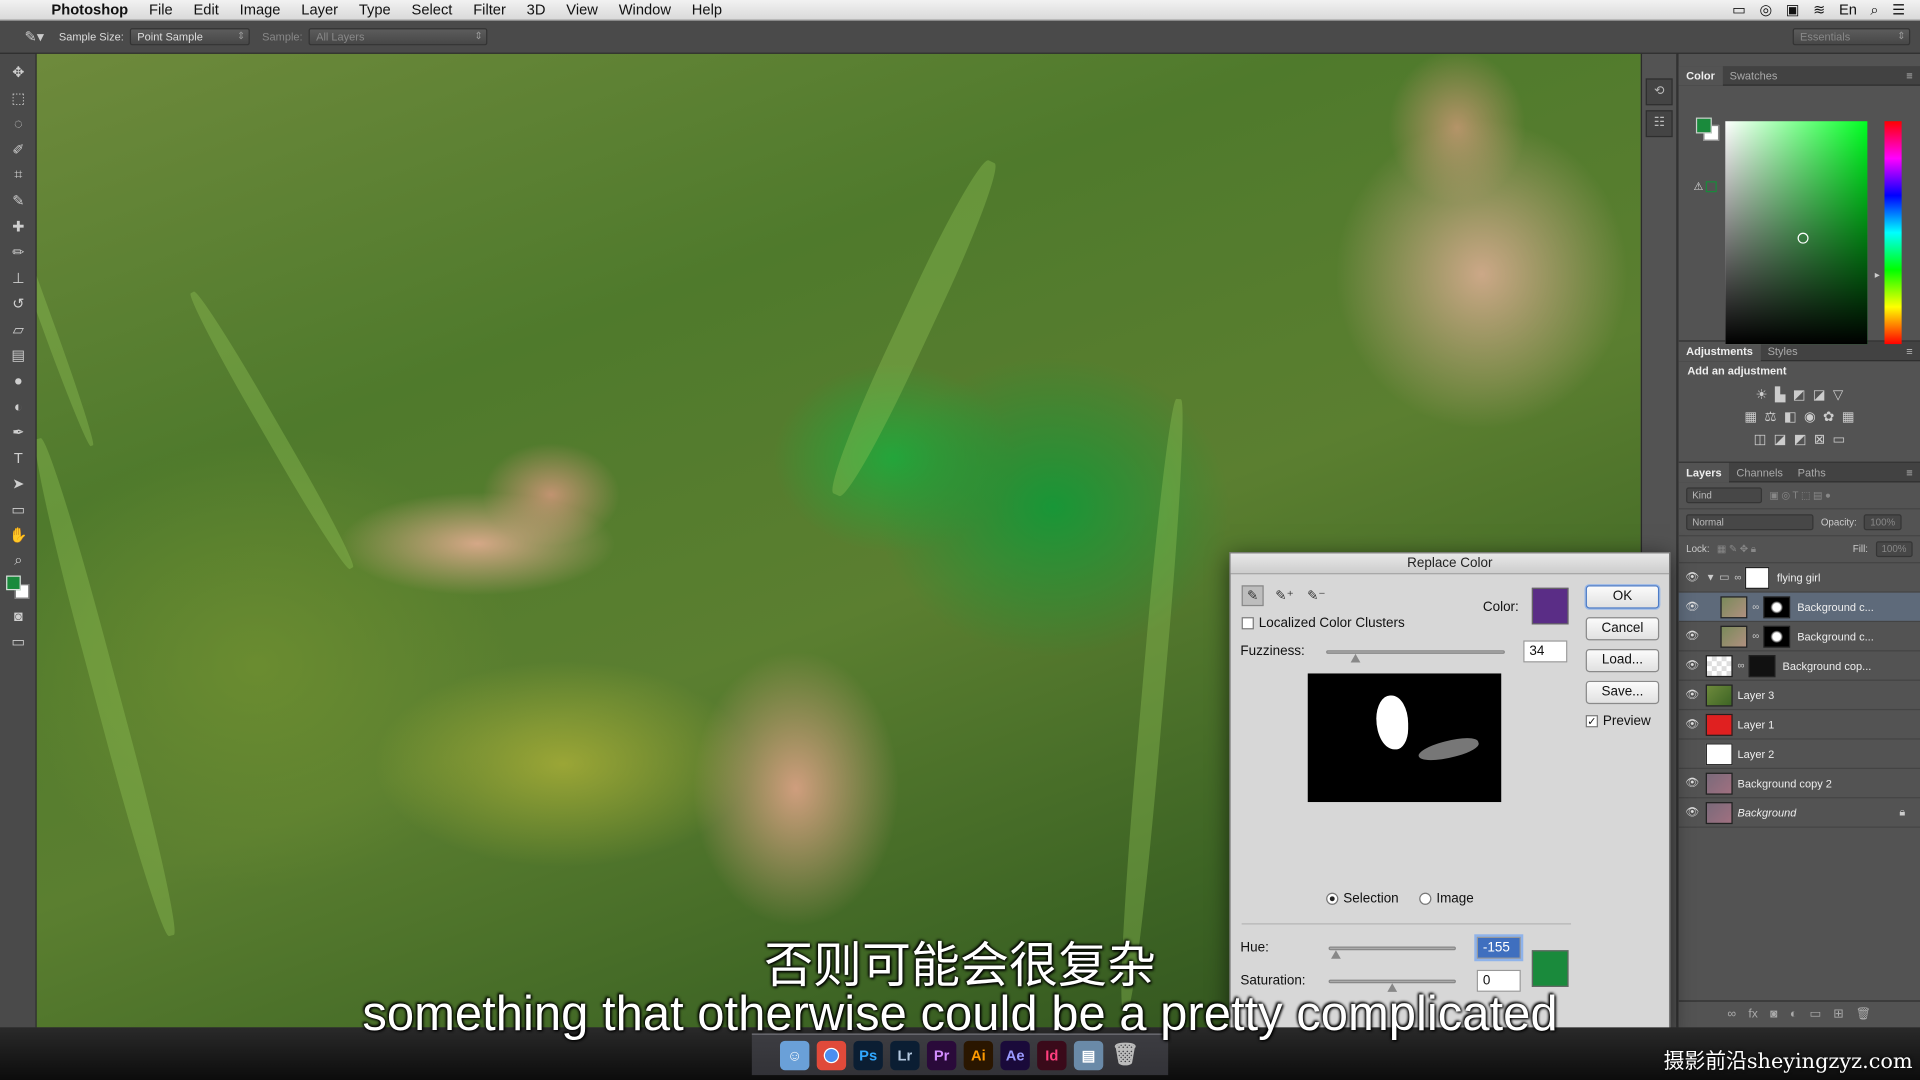  What do you see at coordinates (18, 149) in the screenshot?
I see `quick-select-tool-icon: ✐` at bounding box center [18, 149].